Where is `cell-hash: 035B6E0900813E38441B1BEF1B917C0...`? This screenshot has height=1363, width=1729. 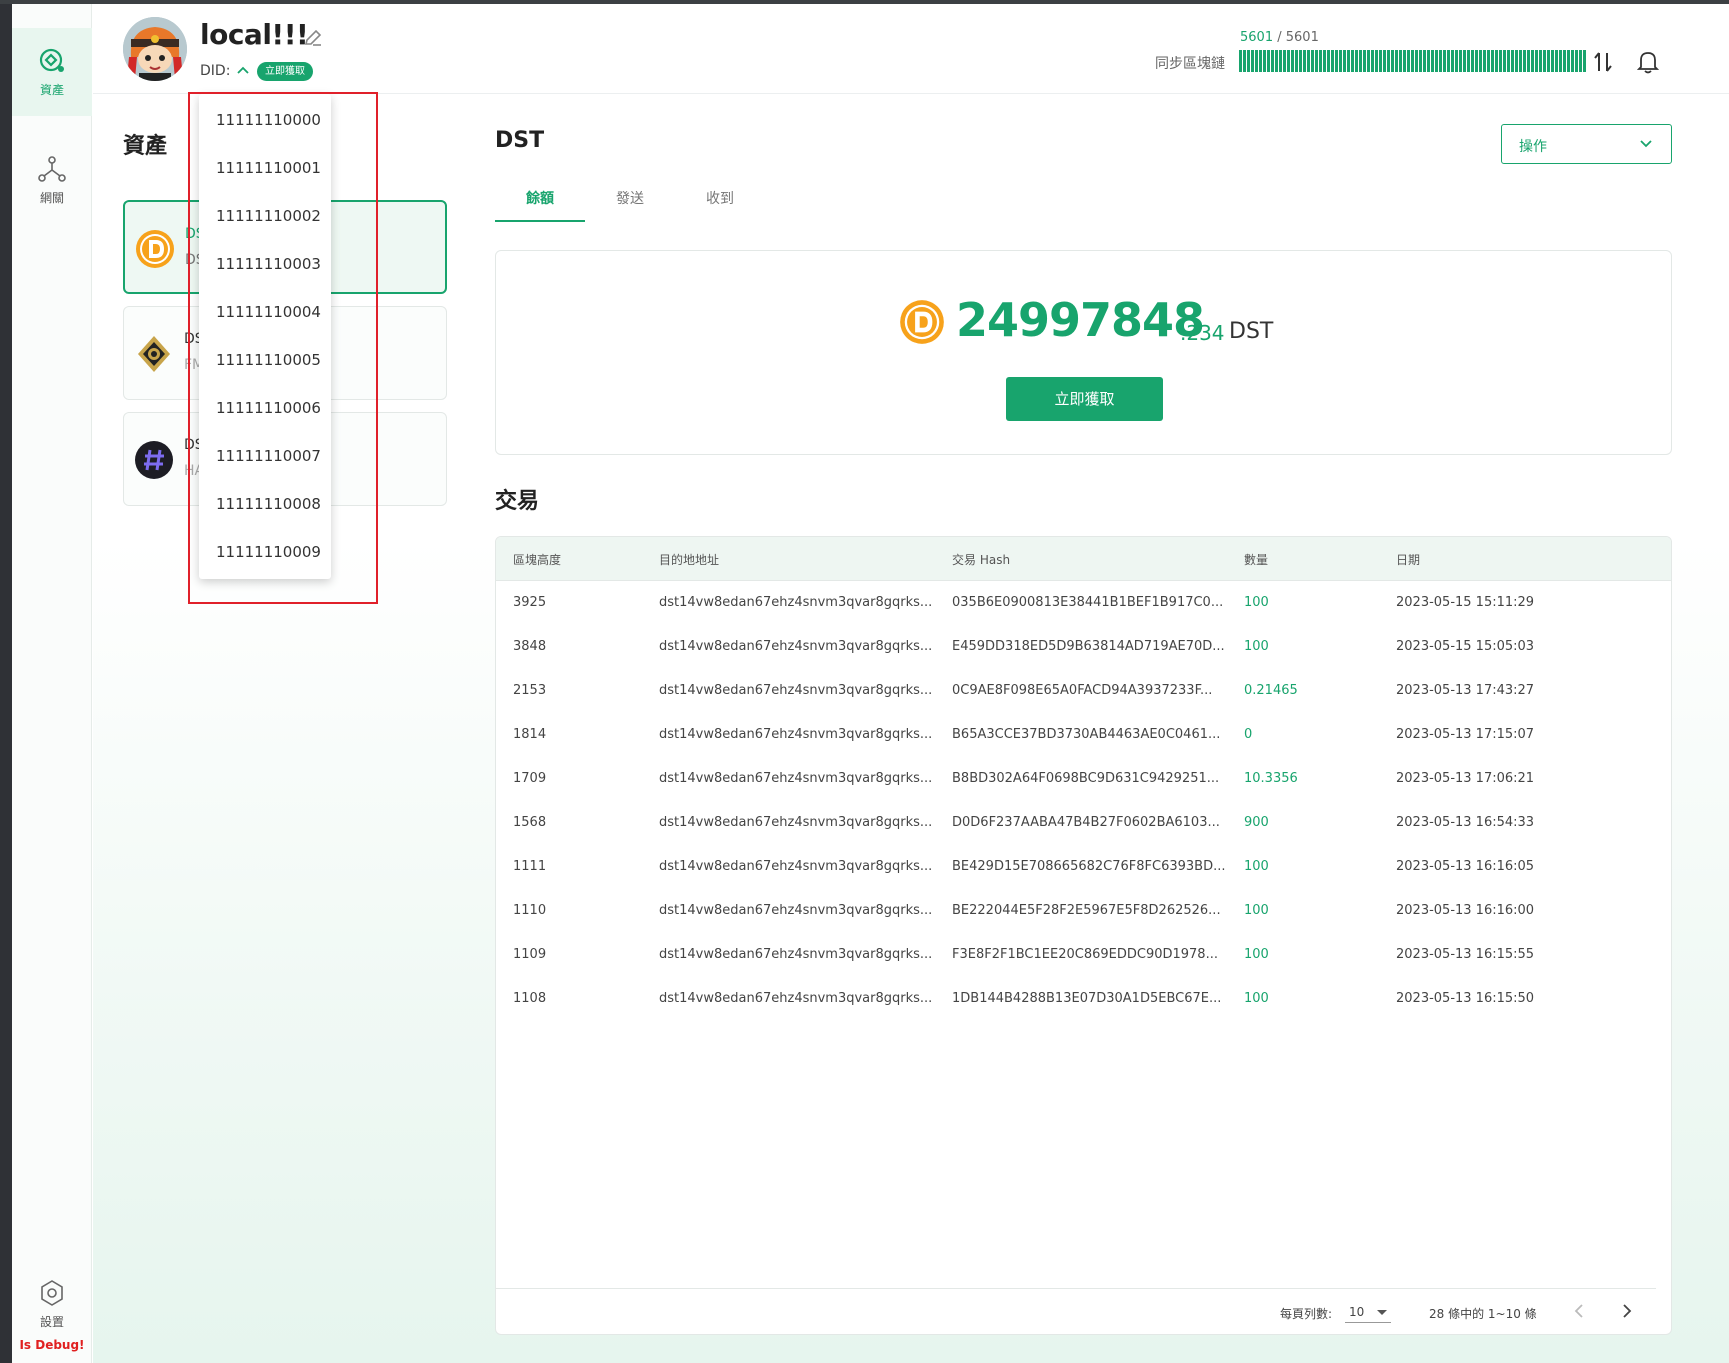 cell-hash: 035B6E0900813E38441B1BEF1B917C0... is located at coordinates (1088, 602).